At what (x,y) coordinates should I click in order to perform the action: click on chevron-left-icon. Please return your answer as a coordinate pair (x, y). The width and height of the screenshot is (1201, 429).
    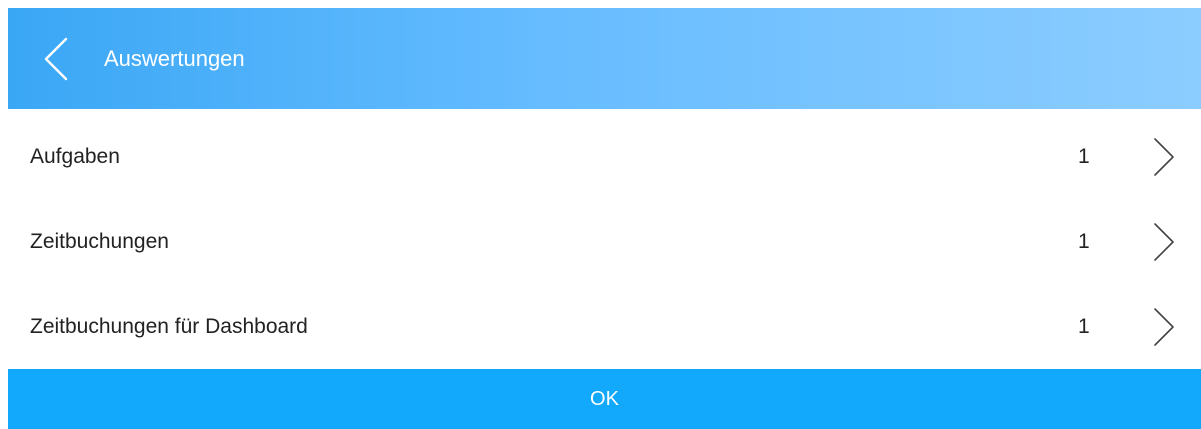
    Looking at the image, I should click on (58, 59).